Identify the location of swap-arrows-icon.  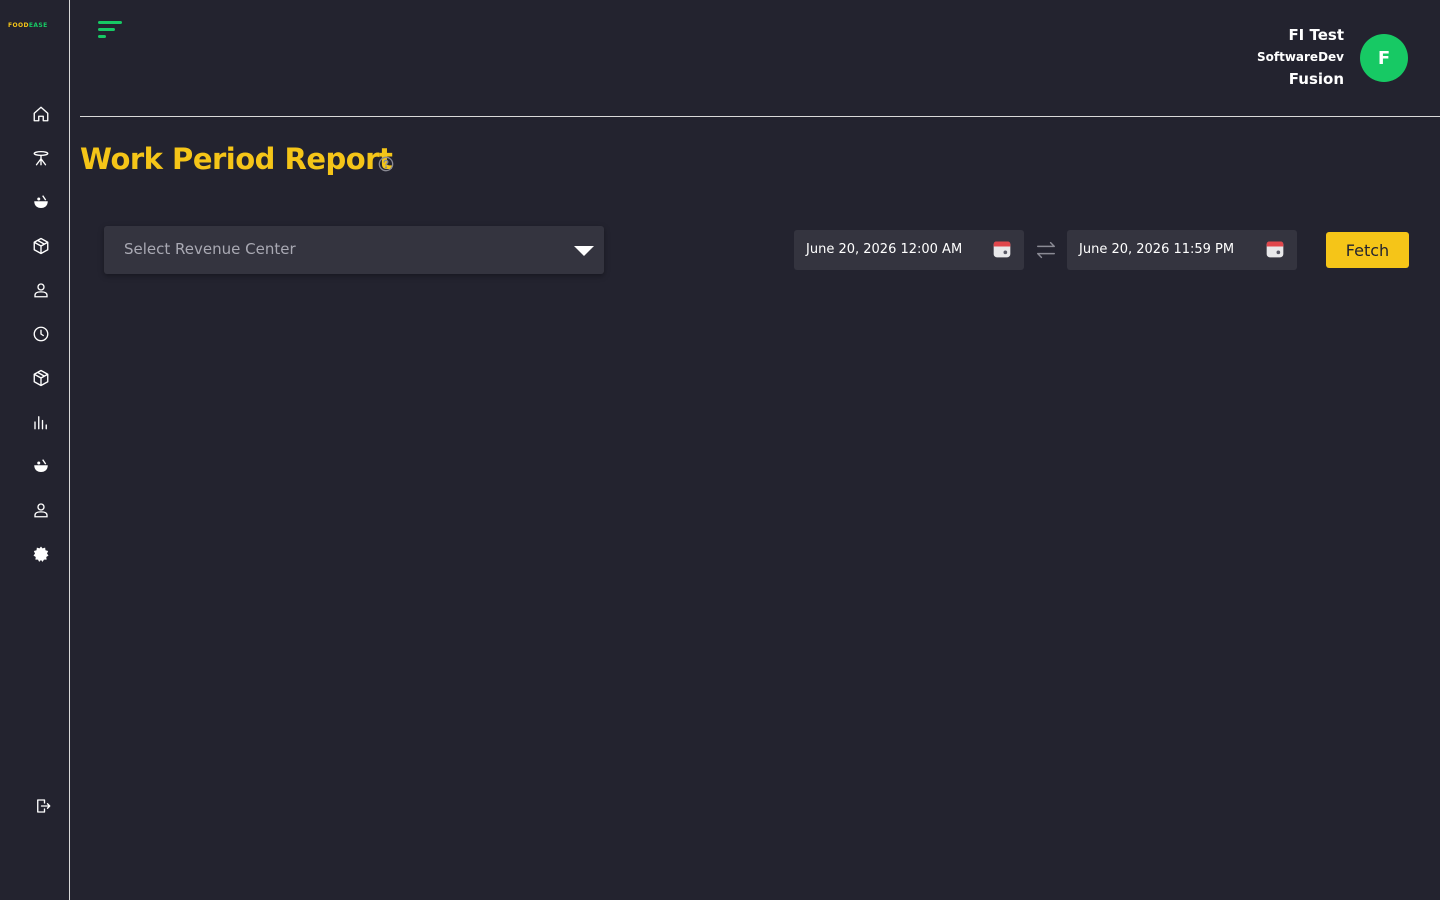
(1046, 250).